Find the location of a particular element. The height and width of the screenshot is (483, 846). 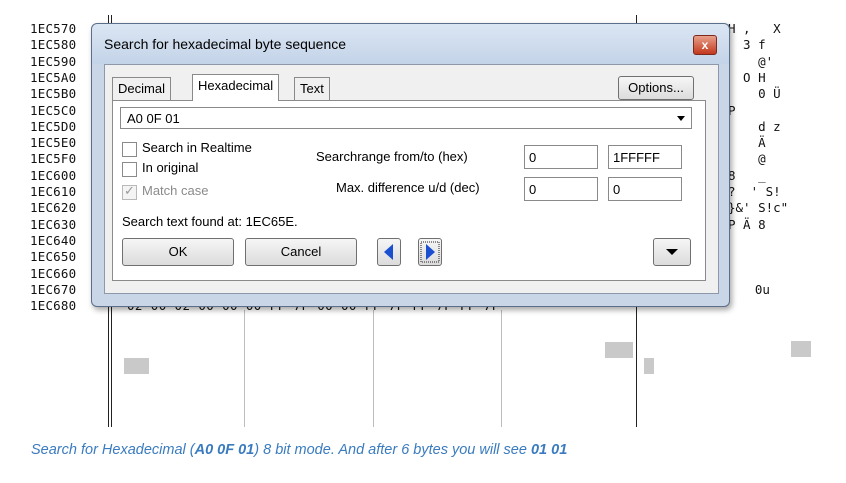

tab-decimal: Decimal is located at coordinates (141, 88).